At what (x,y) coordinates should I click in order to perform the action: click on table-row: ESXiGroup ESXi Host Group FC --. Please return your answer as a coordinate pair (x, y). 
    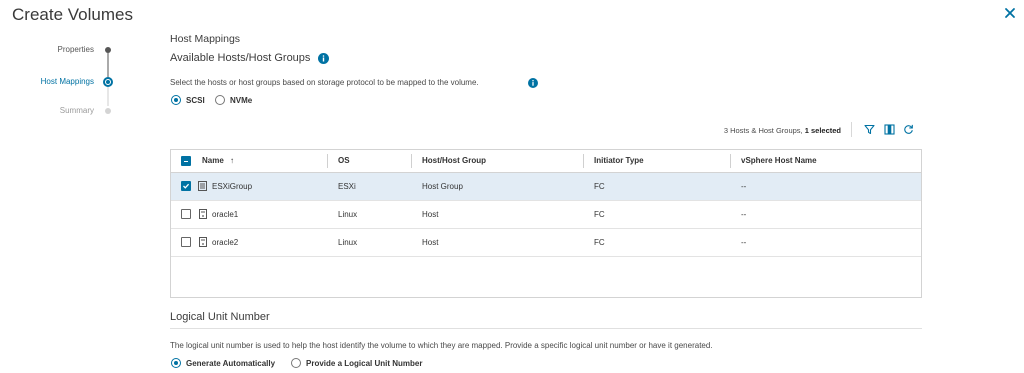
    Looking at the image, I should click on (546, 187).